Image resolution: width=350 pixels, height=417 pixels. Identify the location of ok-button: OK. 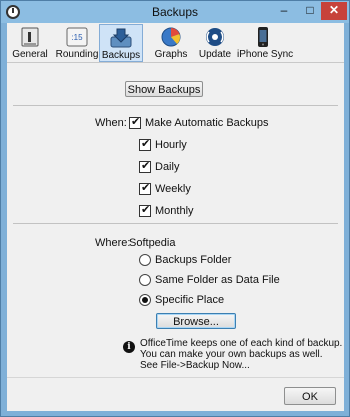
(310, 396).